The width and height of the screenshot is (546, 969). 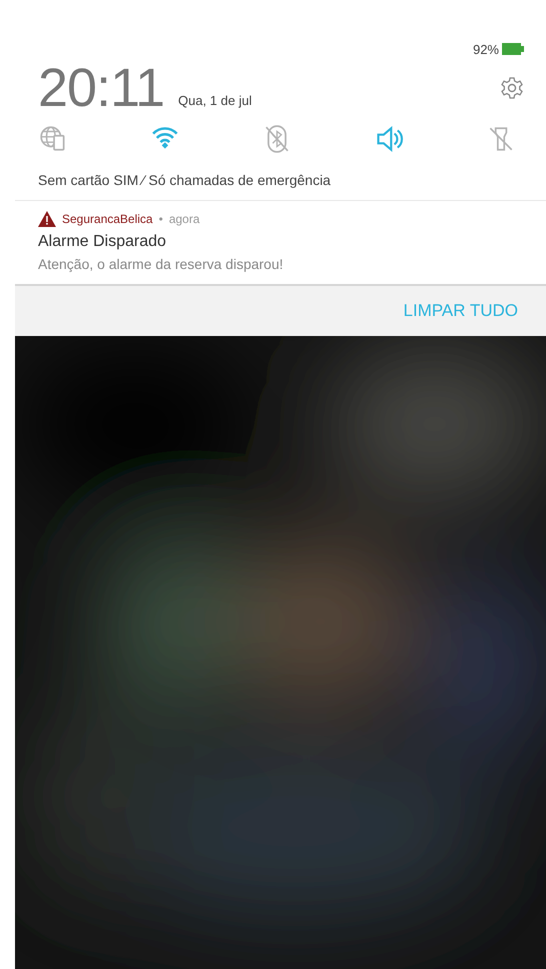 What do you see at coordinates (389, 139) in the screenshot?
I see `sound-toggle-icon` at bounding box center [389, 139].